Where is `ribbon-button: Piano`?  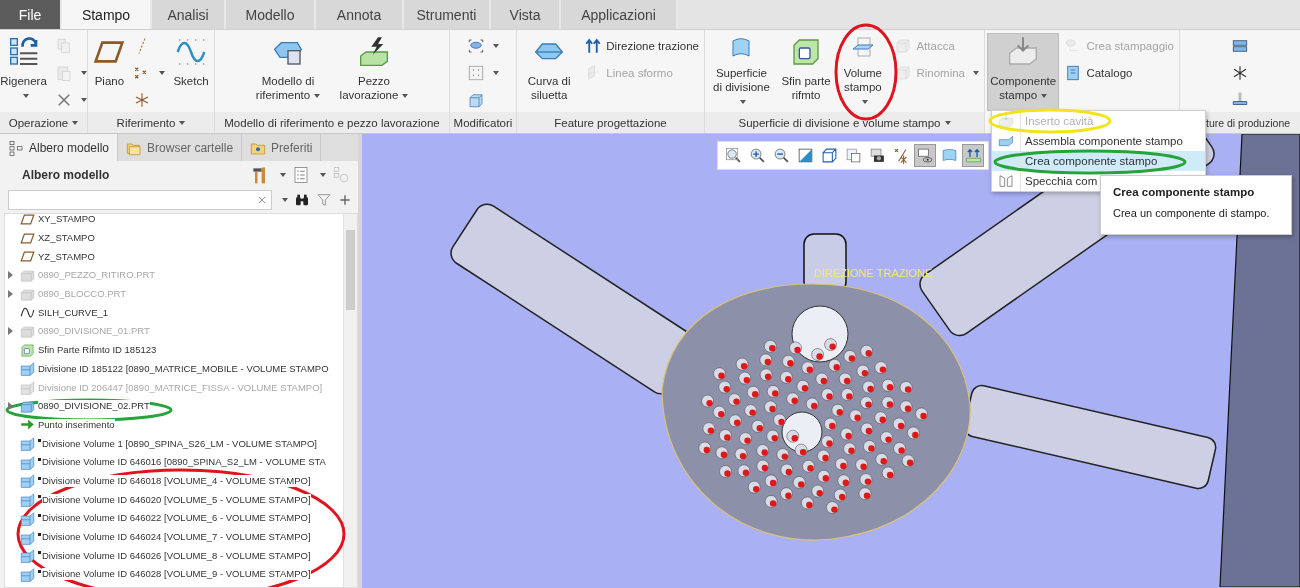 ribbon-button: Piano is located at coordinates (109, 72).